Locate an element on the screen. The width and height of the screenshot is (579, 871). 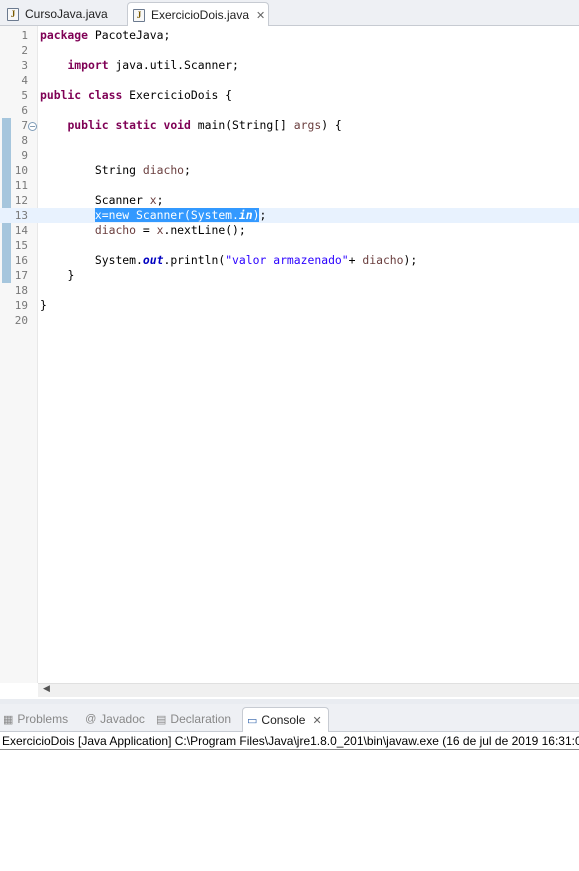
code-text: Scanner is located at coordinates (122, 200).